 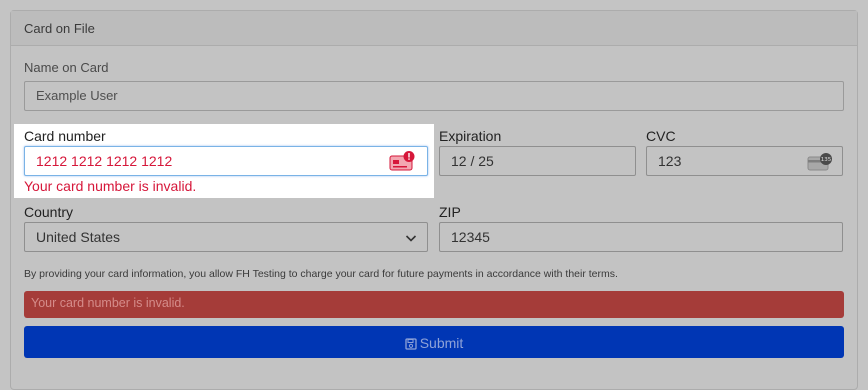 I want to click on expiration-label: Expiration, so click(x=470, y=136).